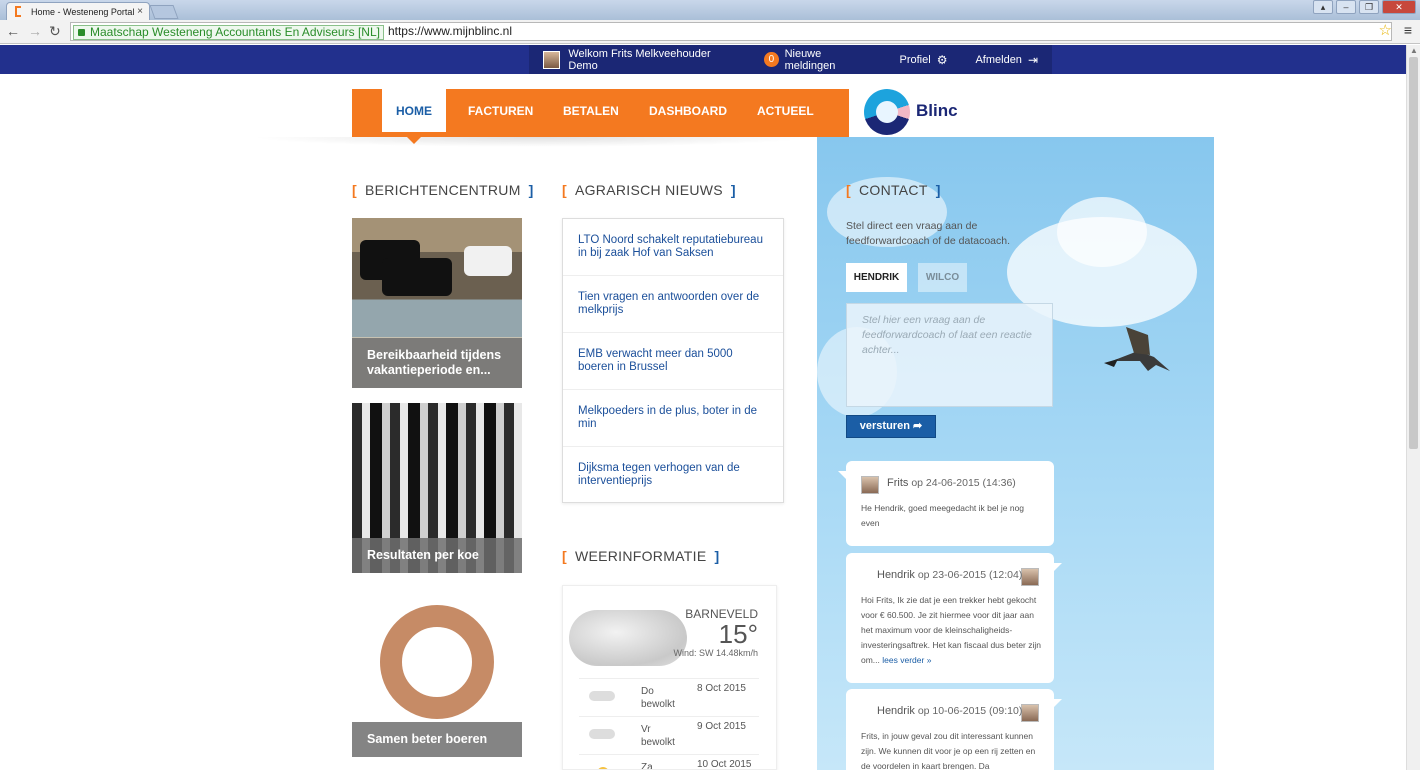 This screenshot has height=770, width=1420. Describe the element at coordinates (876, 277) in the screenshot. I see `tab-hendrik: HENDRIK` at that location.